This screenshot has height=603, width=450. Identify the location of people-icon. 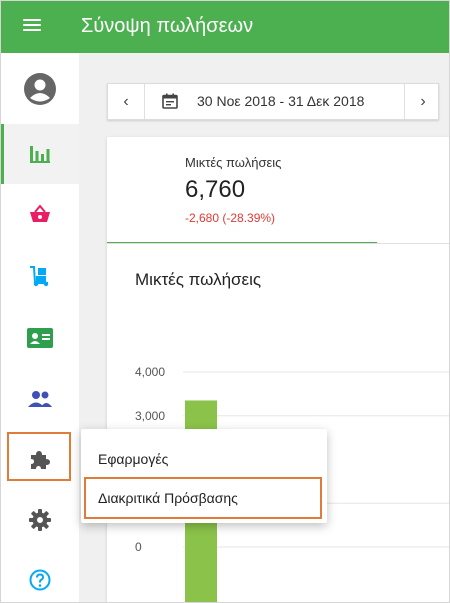
(40, 399).